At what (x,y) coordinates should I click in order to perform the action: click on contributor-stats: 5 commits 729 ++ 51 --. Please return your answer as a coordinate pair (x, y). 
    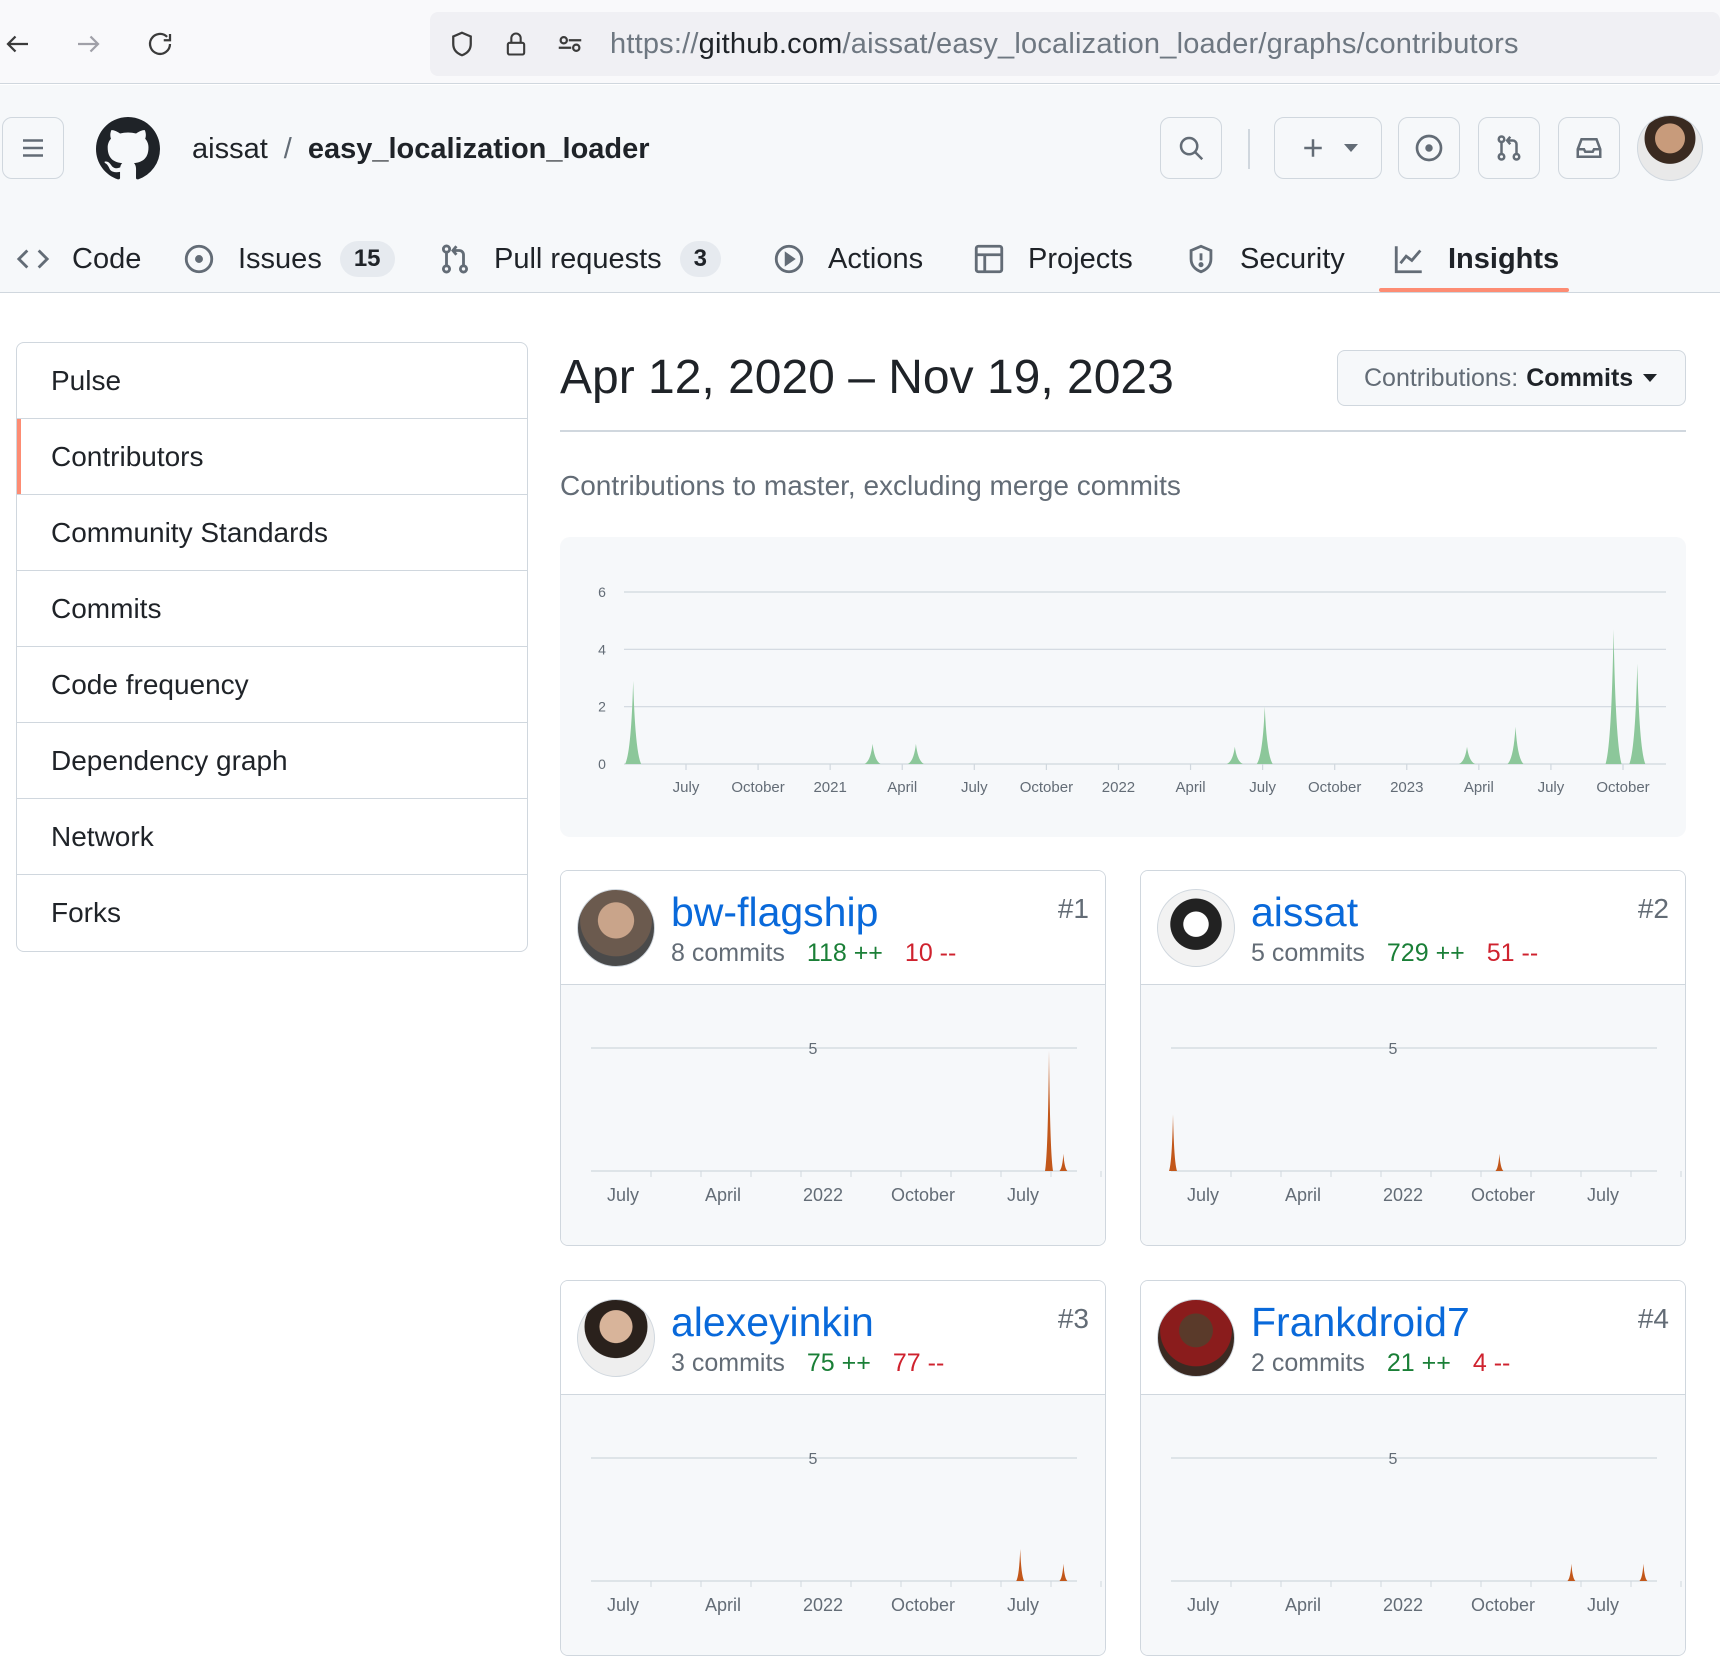
    Looking at the image, I should click on (1394, 953).